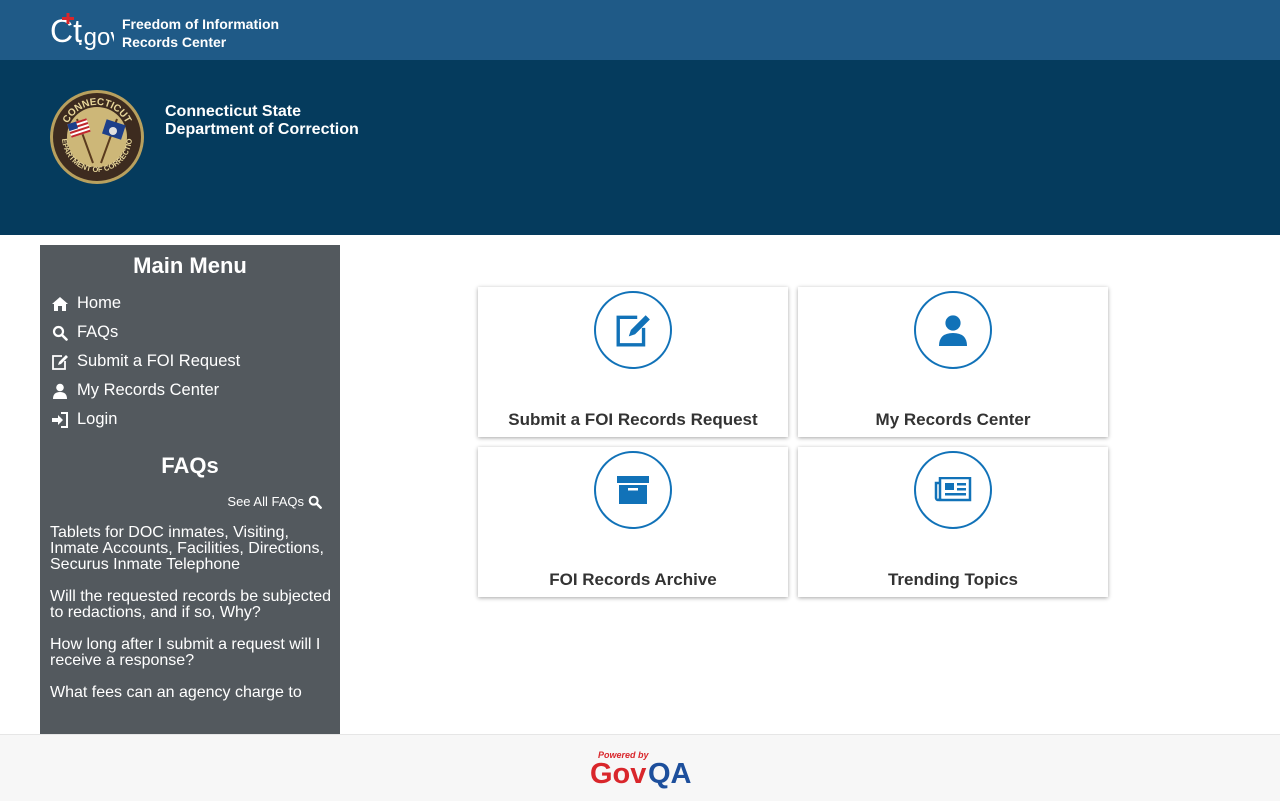 Image resolution: width=1280 pixels, height=801 pixels. I want to click on site-title-line1: Freedom of Information, so click(201, 24).